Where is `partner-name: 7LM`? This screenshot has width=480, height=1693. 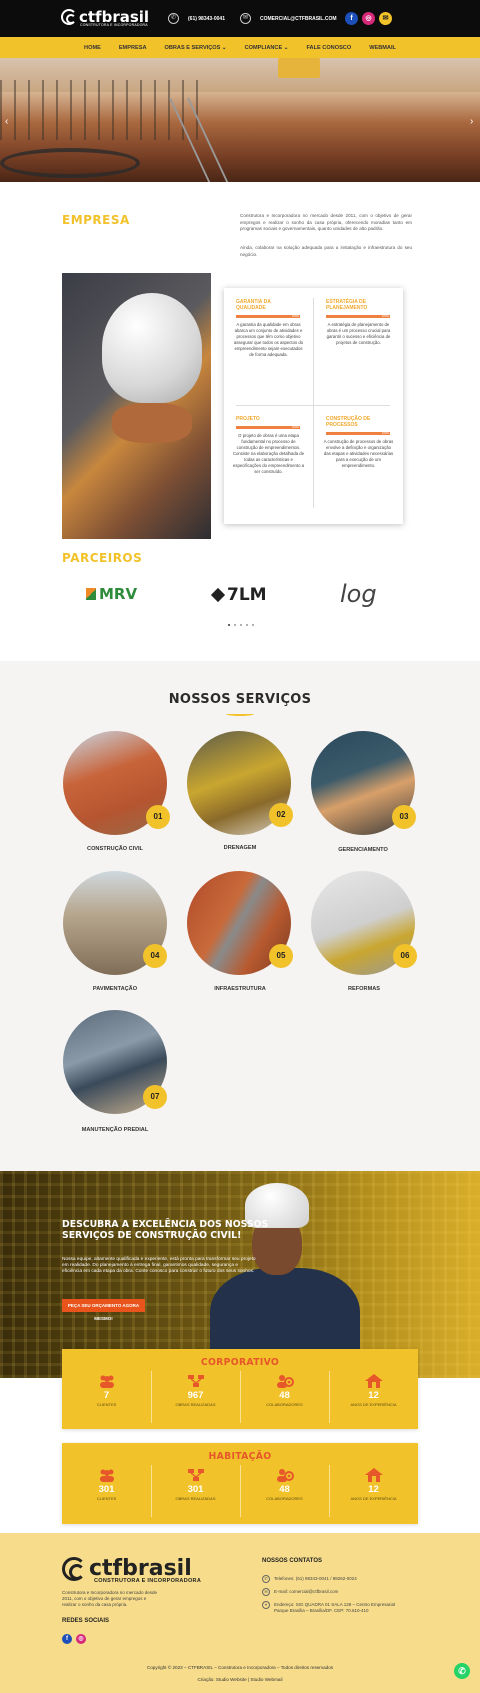 partner-name: 7LM is located at coordinates (247, 595).